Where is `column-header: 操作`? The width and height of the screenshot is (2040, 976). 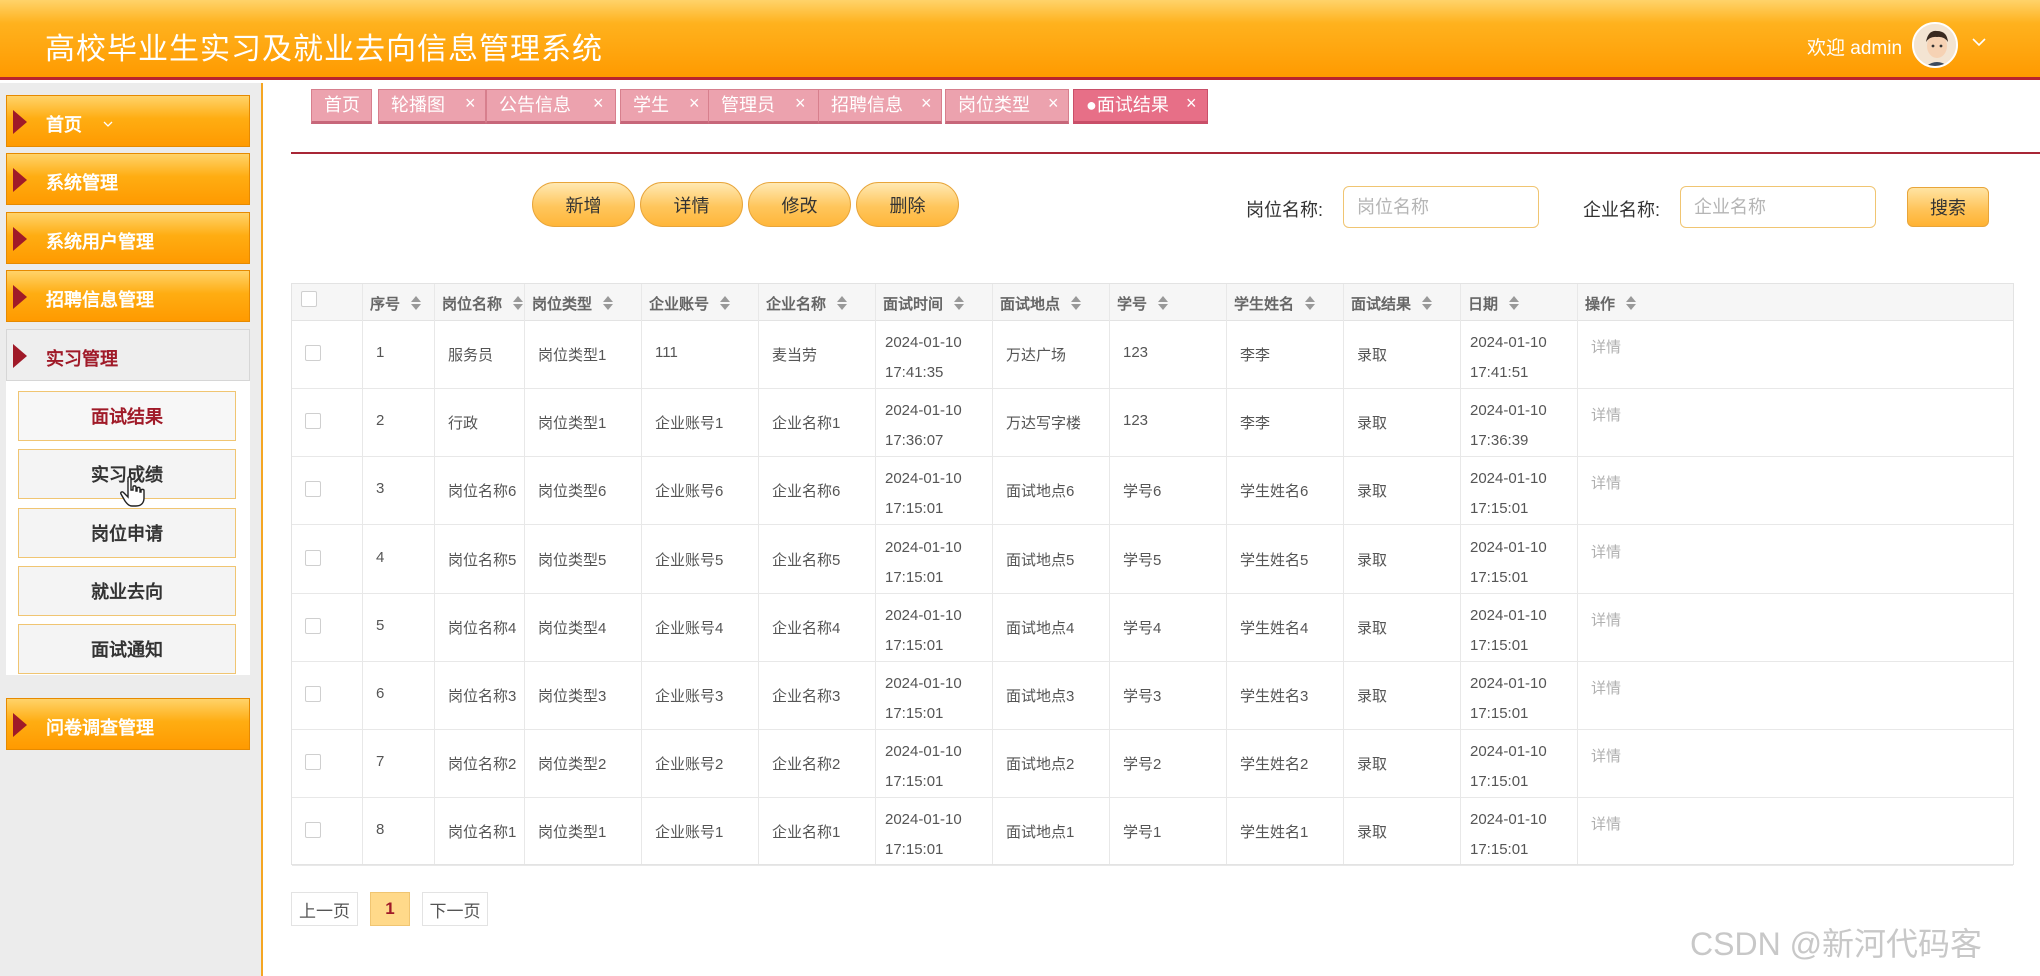
column-header: 操作 is located at coordinates (1600, 303).